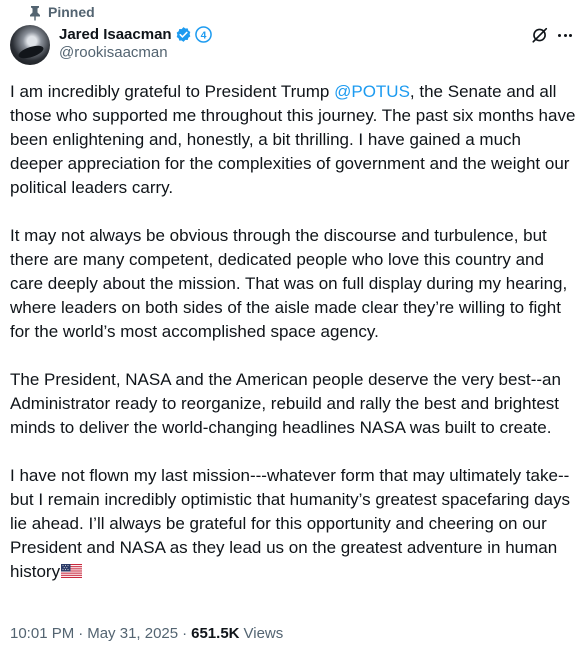  I want to click on author-display-name: Jared Isaacman, so click(115, 34).